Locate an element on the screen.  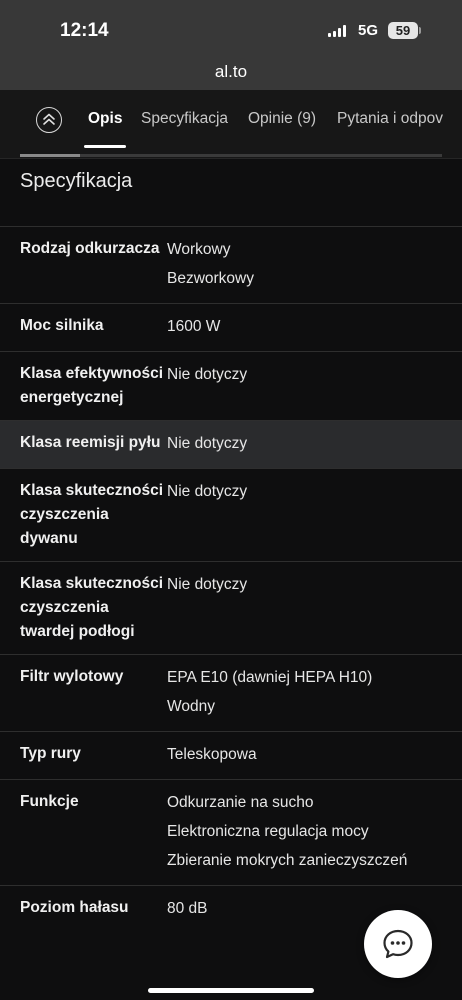
spec-values: Workowy Bezworkowy is located at coordinates (314, 264).